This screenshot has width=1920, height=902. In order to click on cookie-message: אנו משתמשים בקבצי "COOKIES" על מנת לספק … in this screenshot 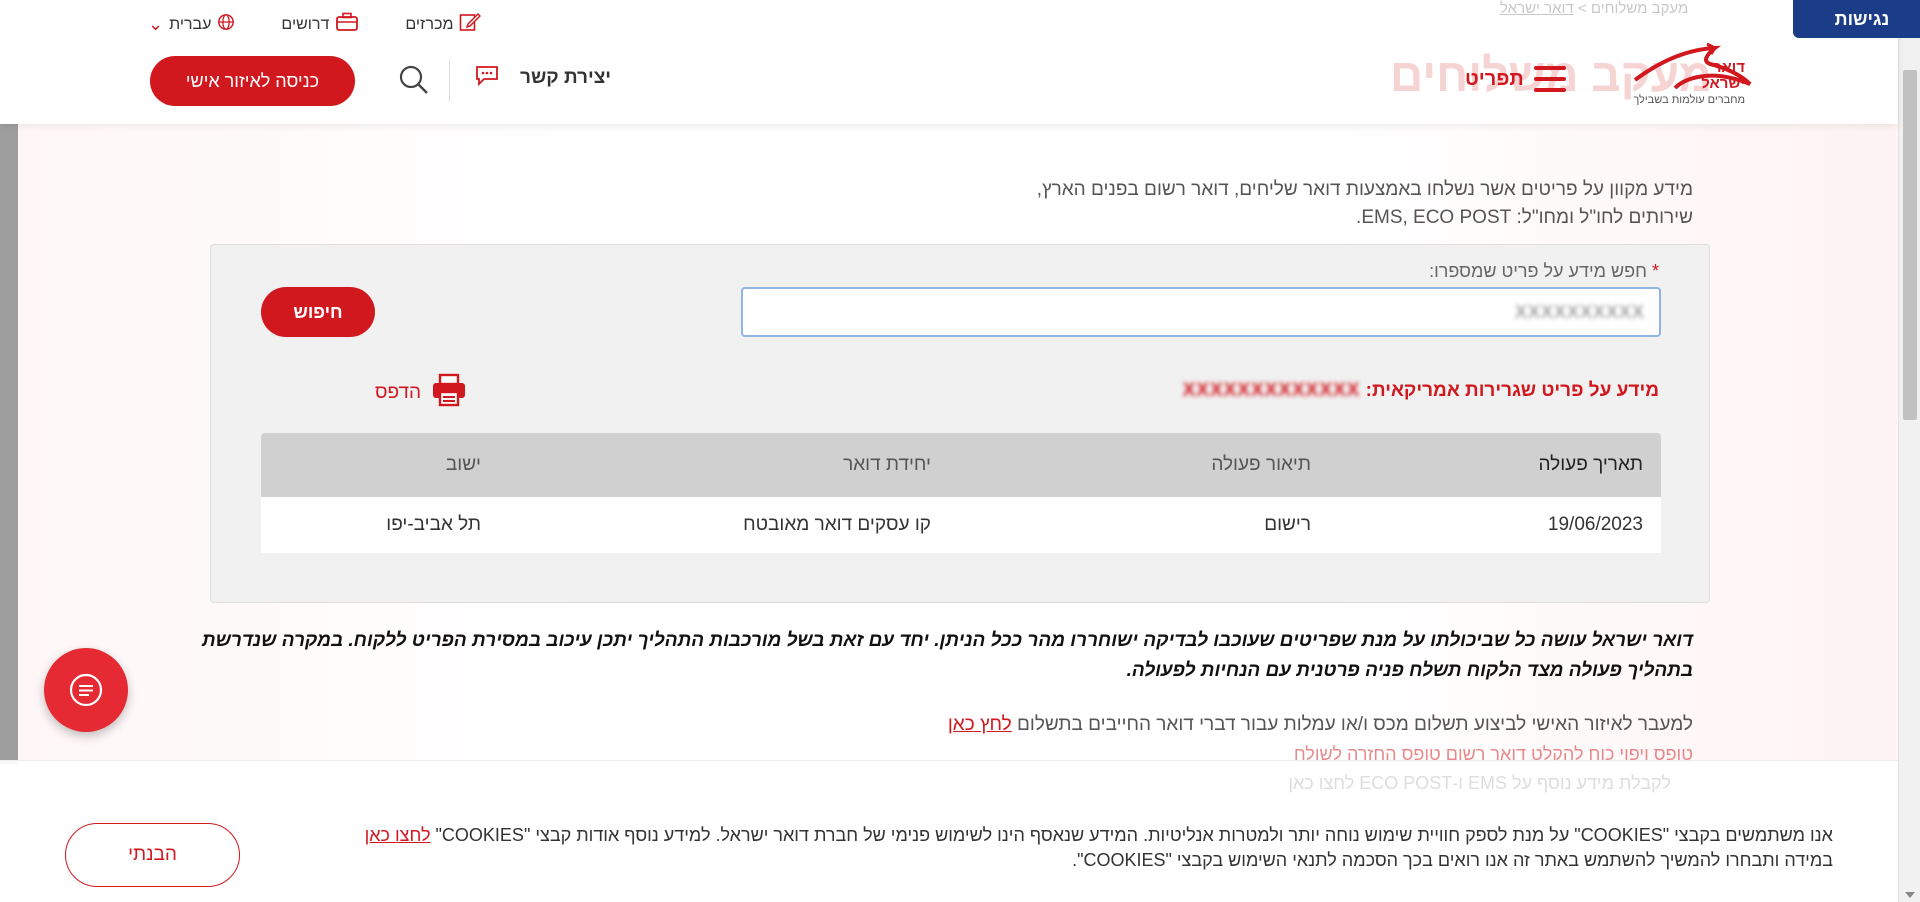, I will do `click(1073, 848)`.